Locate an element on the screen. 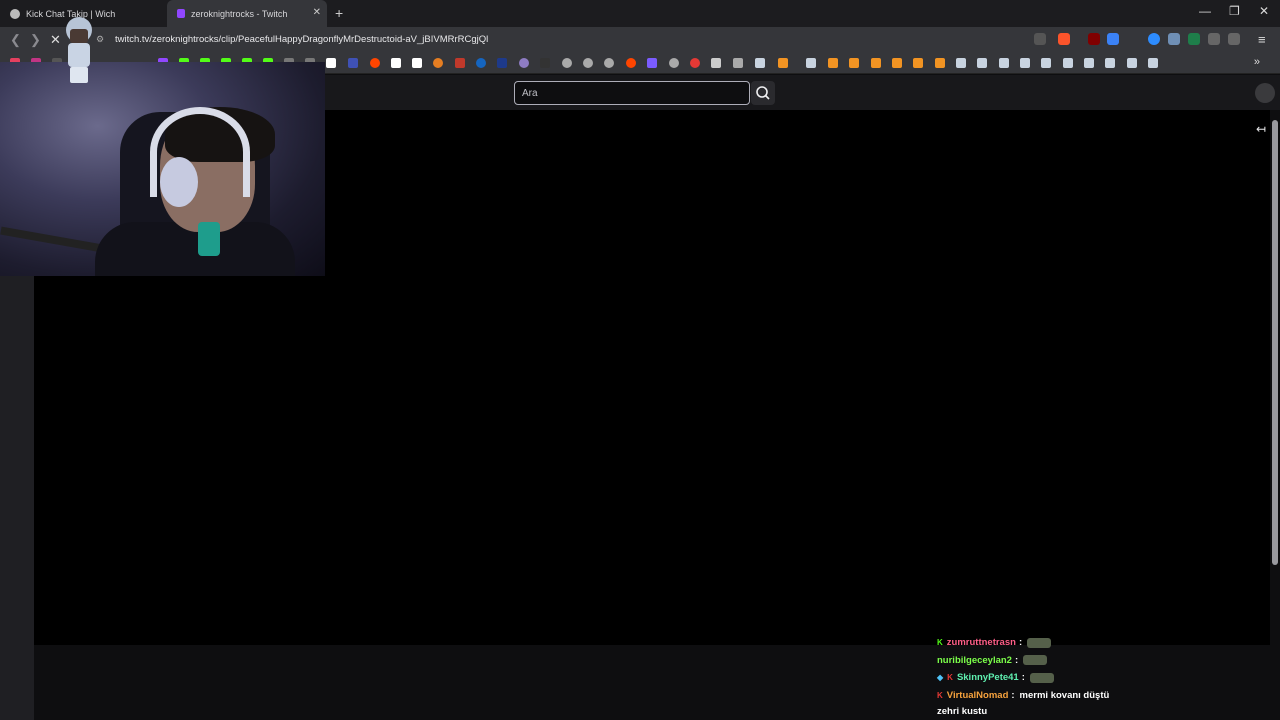 Image resolution: width=1280 pixels, height=720 pixels. chat-continuation: zehri kustu is located at coordinates (962, 711).